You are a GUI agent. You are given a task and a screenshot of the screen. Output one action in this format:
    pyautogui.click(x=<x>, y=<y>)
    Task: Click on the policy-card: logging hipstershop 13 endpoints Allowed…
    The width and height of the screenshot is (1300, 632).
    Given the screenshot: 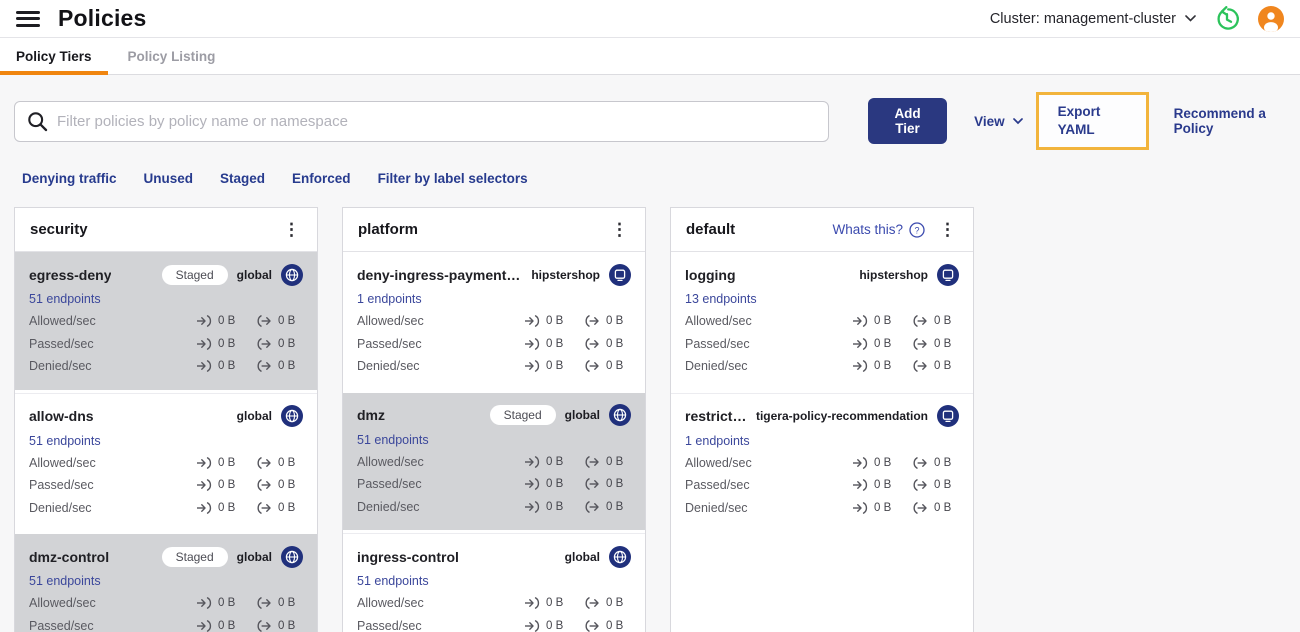 What is the action you would take?
    pyautogui.click(x=822, y=321)
    